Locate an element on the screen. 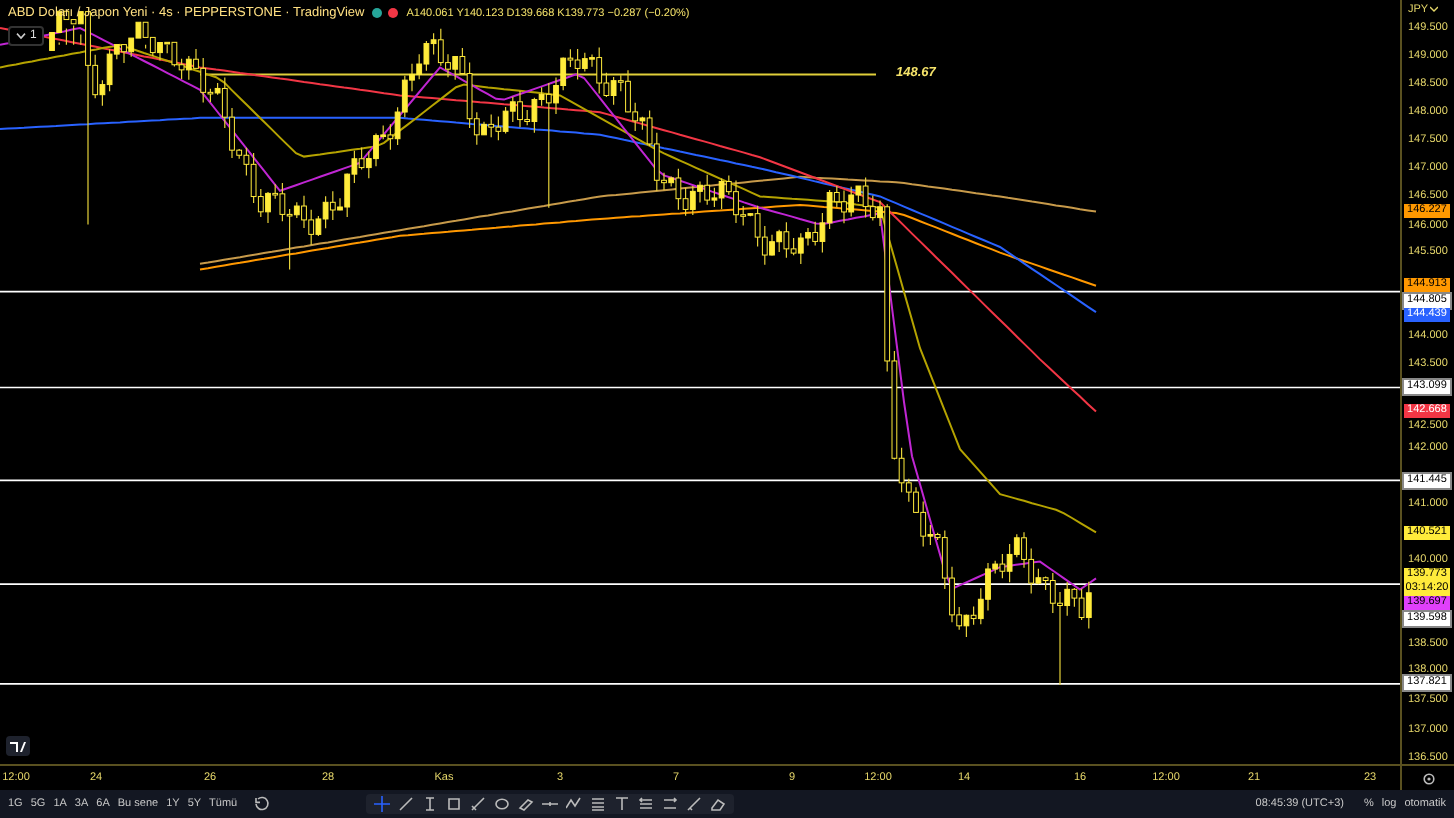  eraser-icon is located at coordinates (717, 804).